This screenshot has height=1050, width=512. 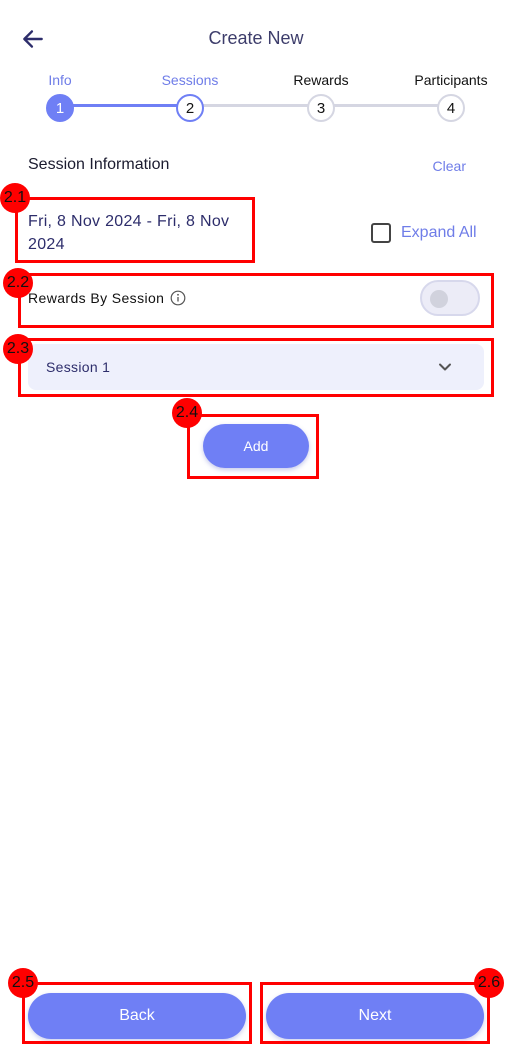 What do you see at coordinates (190, 80) in the screenshot?
I see `step-label: Sessions` at bounding box center [190, 80].